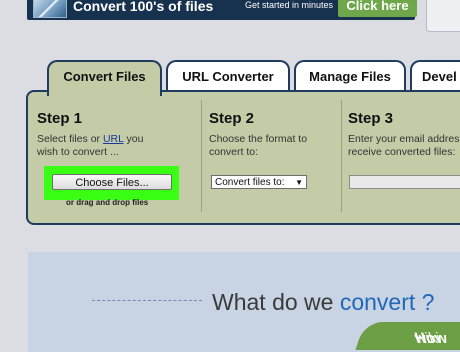 The image size is (460, 352). What do you see at coordinates (232, 118) in the screenshot?
I see `step-2-title: Step 2` at bounding box center [232, 118].